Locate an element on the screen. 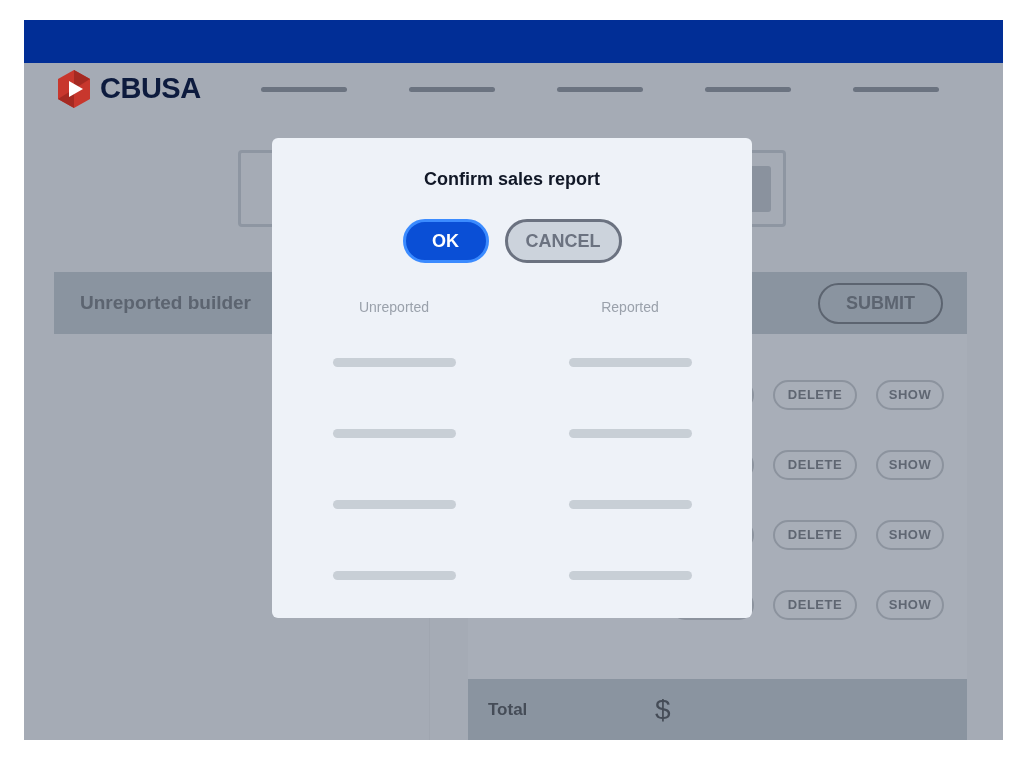  dialog-title: Confirm sales report is located at coordinates (511, 179).